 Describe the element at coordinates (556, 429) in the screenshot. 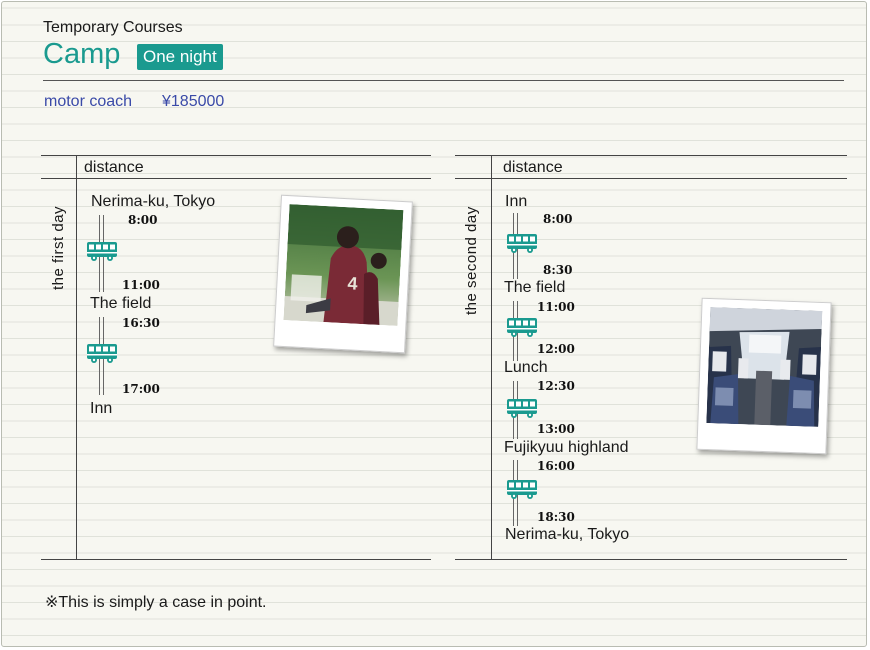

I see `day2-arrive-4: 13:00` at that location.